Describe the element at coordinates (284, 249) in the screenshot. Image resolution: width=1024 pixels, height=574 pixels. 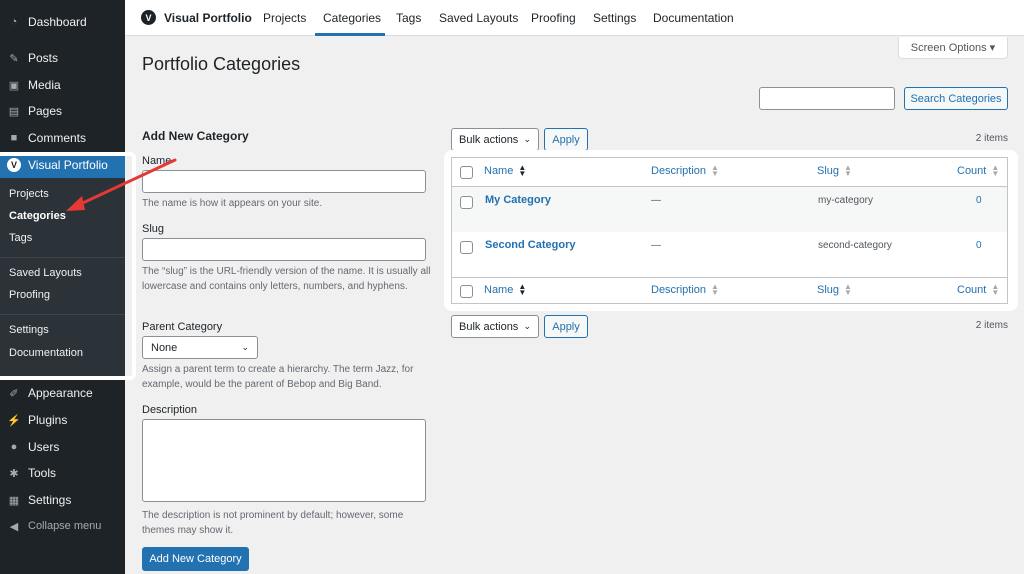
I see `slug-field` at that location.